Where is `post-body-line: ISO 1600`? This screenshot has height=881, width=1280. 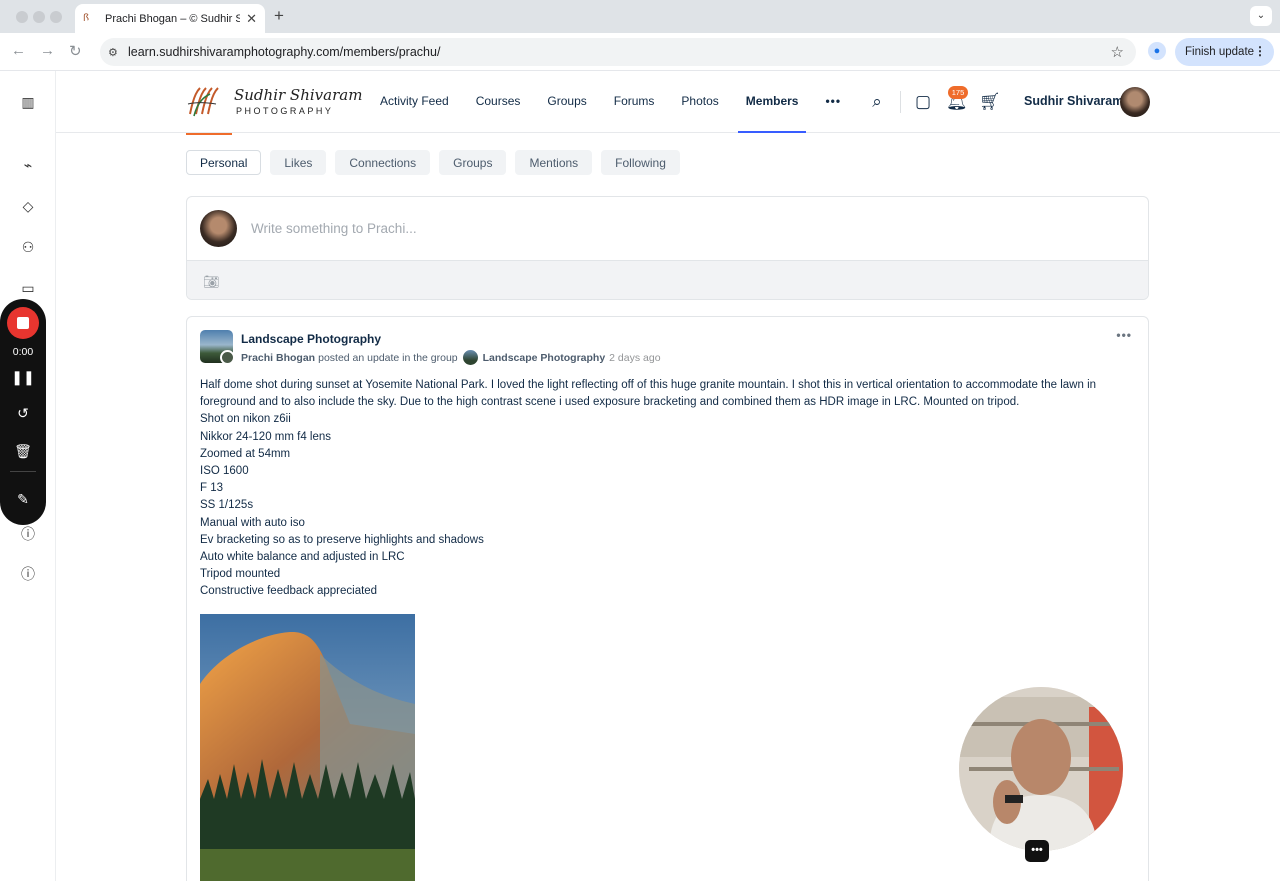 post-body-line: ISO 1600 is located at coordinates (224, 471).